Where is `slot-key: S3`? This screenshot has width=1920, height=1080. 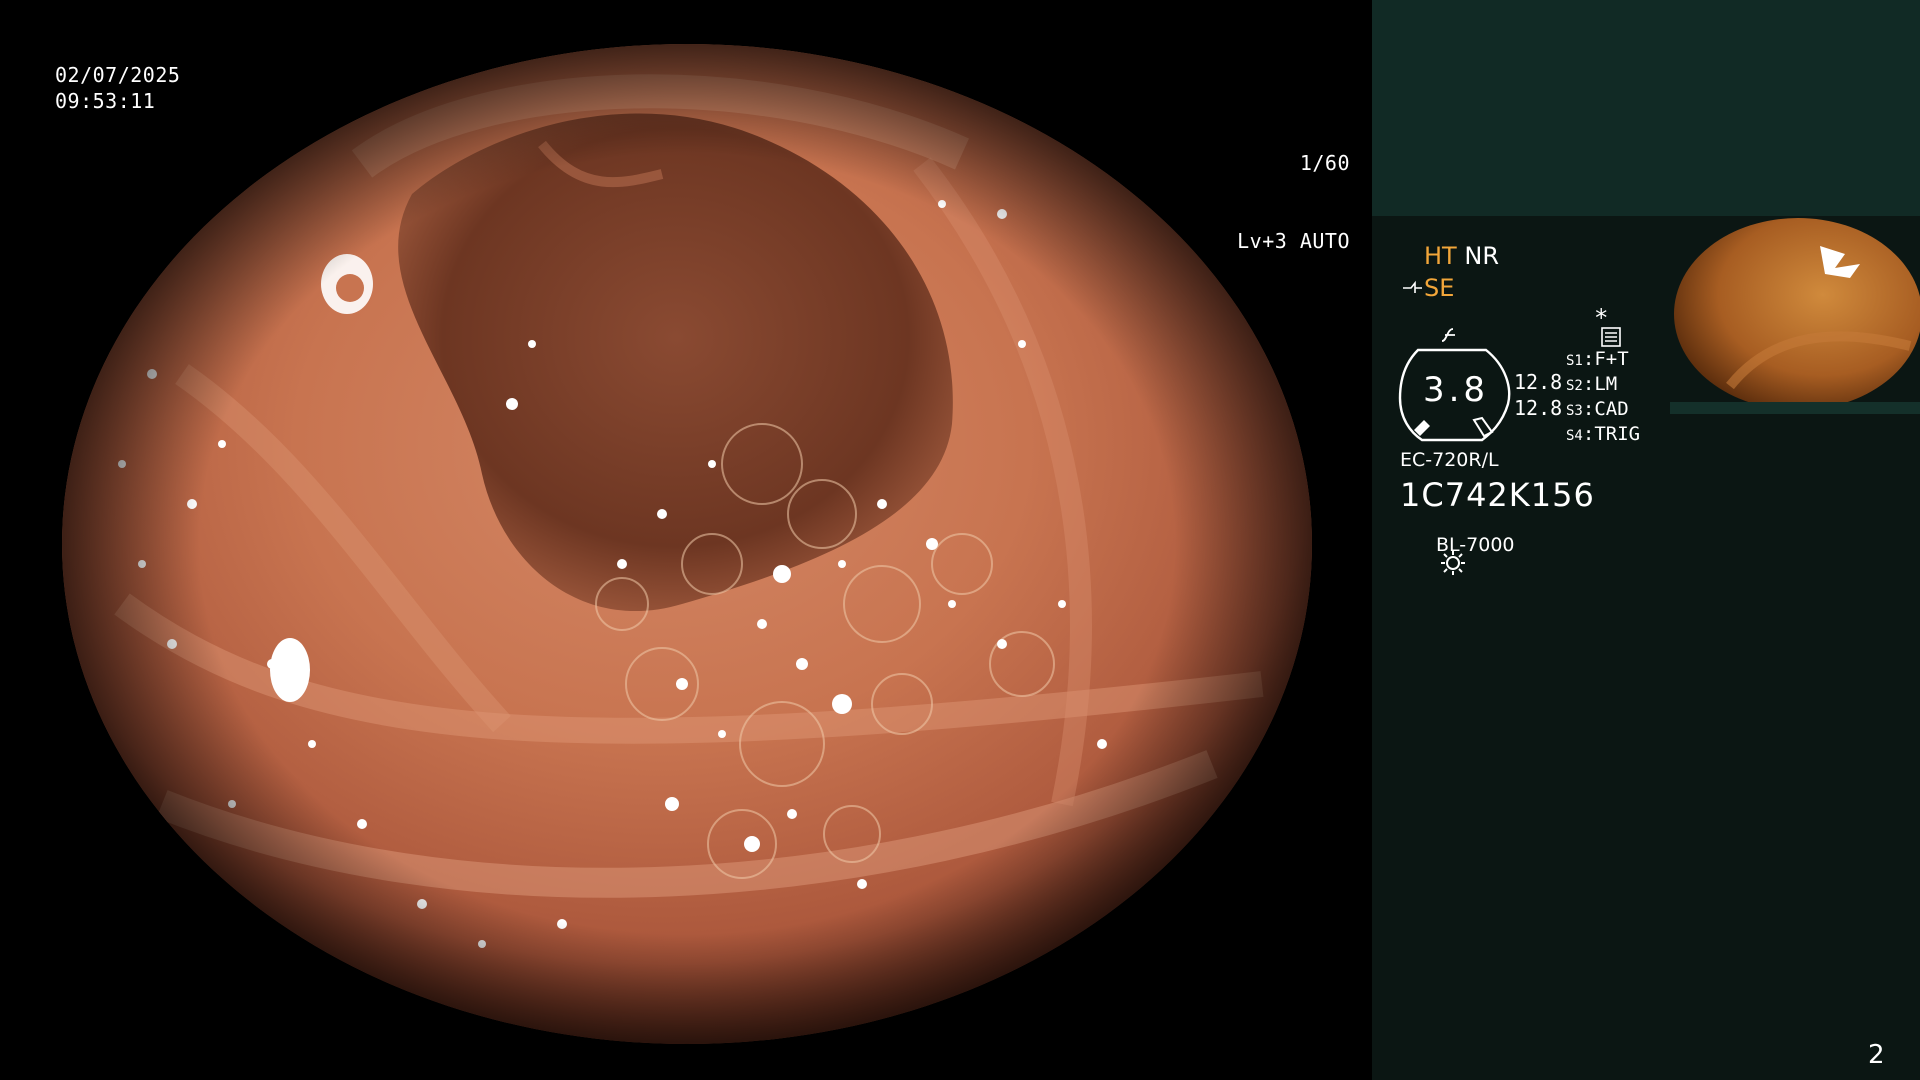 slot-key: S3 is located at coordinates (1574, 411).